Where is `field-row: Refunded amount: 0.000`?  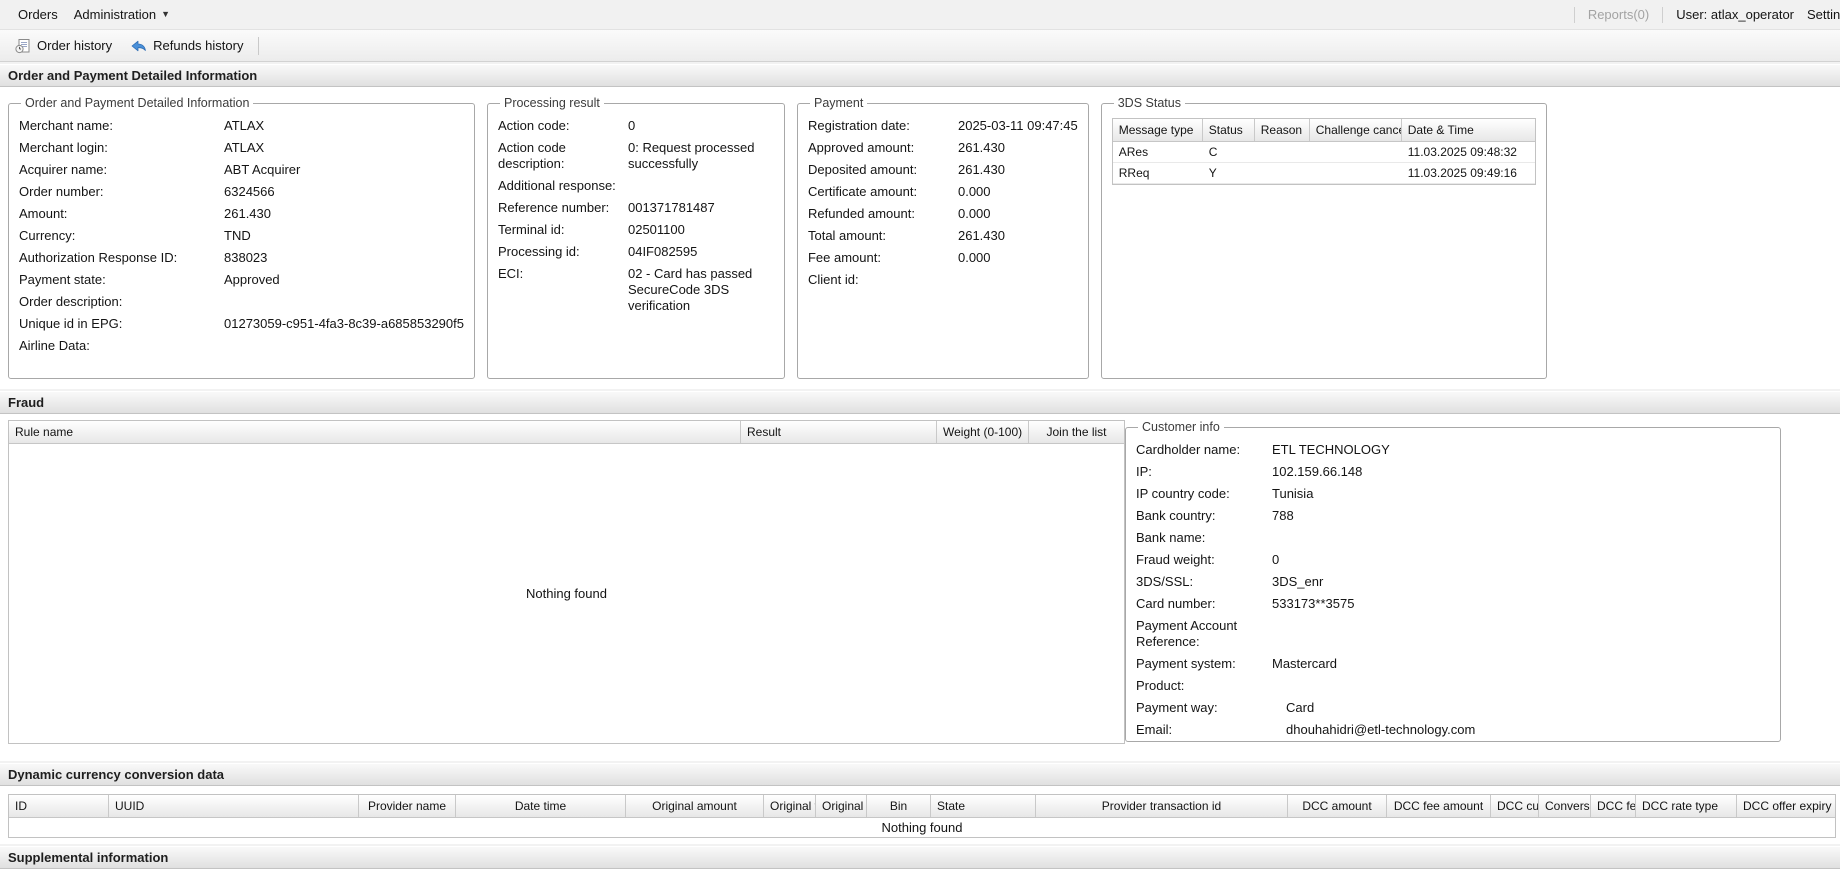 field-row: Refunded amount: 0.000 is located at coordinates (943, 214).